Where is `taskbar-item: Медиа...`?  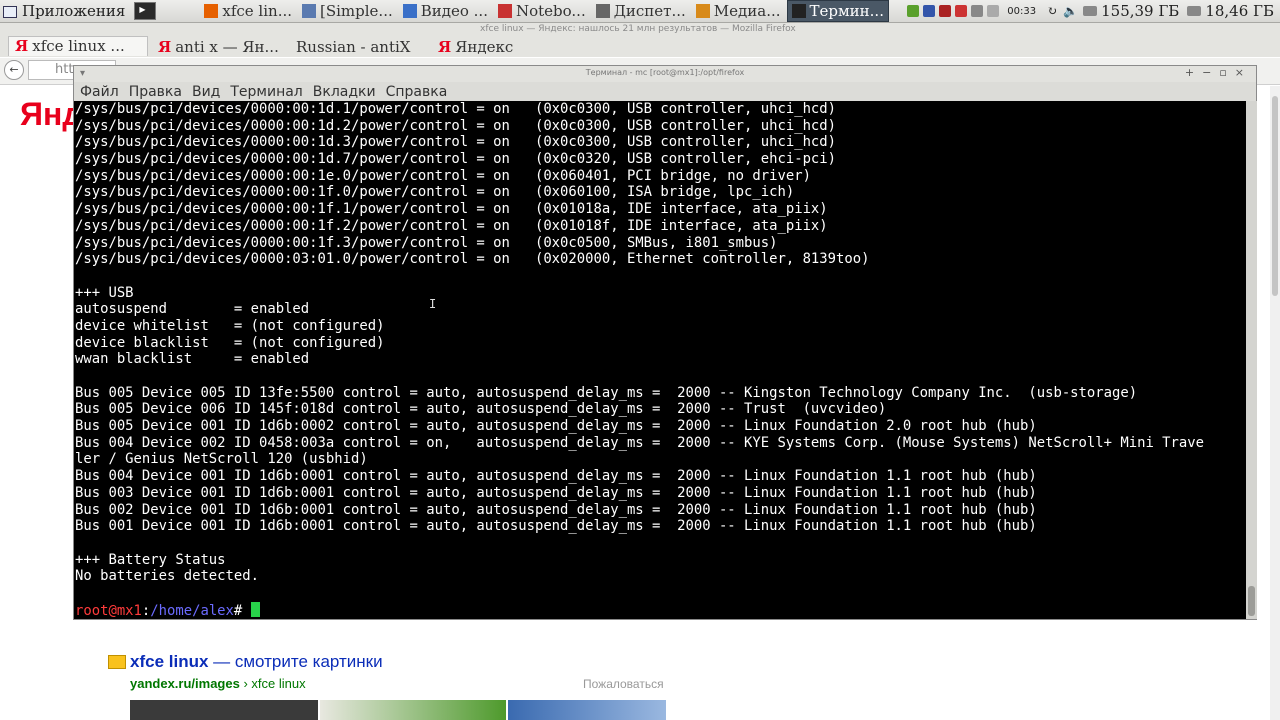
taskbar-item: Медиа... is located at coordinates (738, 11).